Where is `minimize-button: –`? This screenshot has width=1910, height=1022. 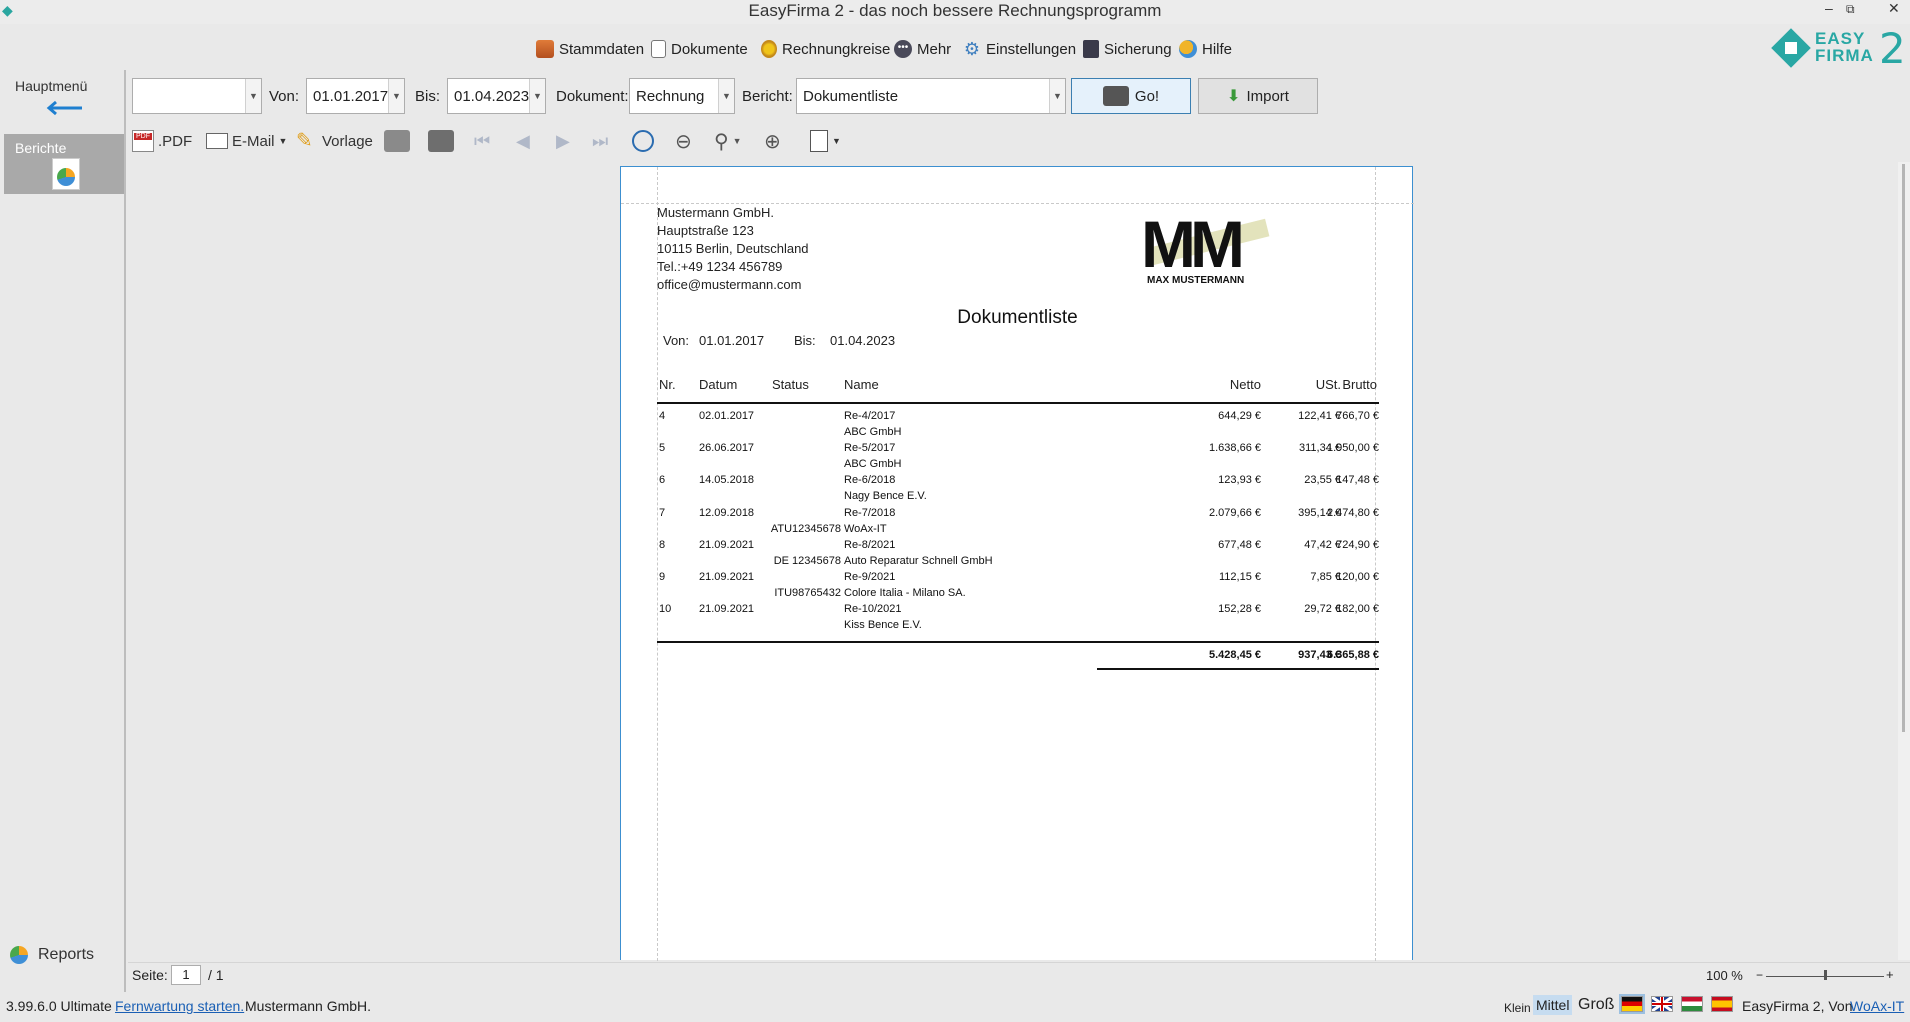 minimize-button: – is located at coordinates (1829, 8).